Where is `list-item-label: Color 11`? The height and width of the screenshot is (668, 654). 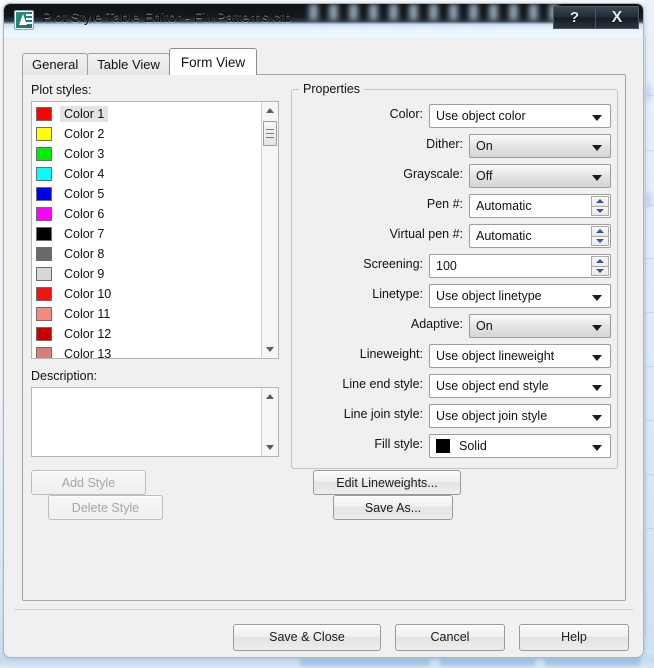
list-item-label: Color 11 is located at coordinates (87, 314).